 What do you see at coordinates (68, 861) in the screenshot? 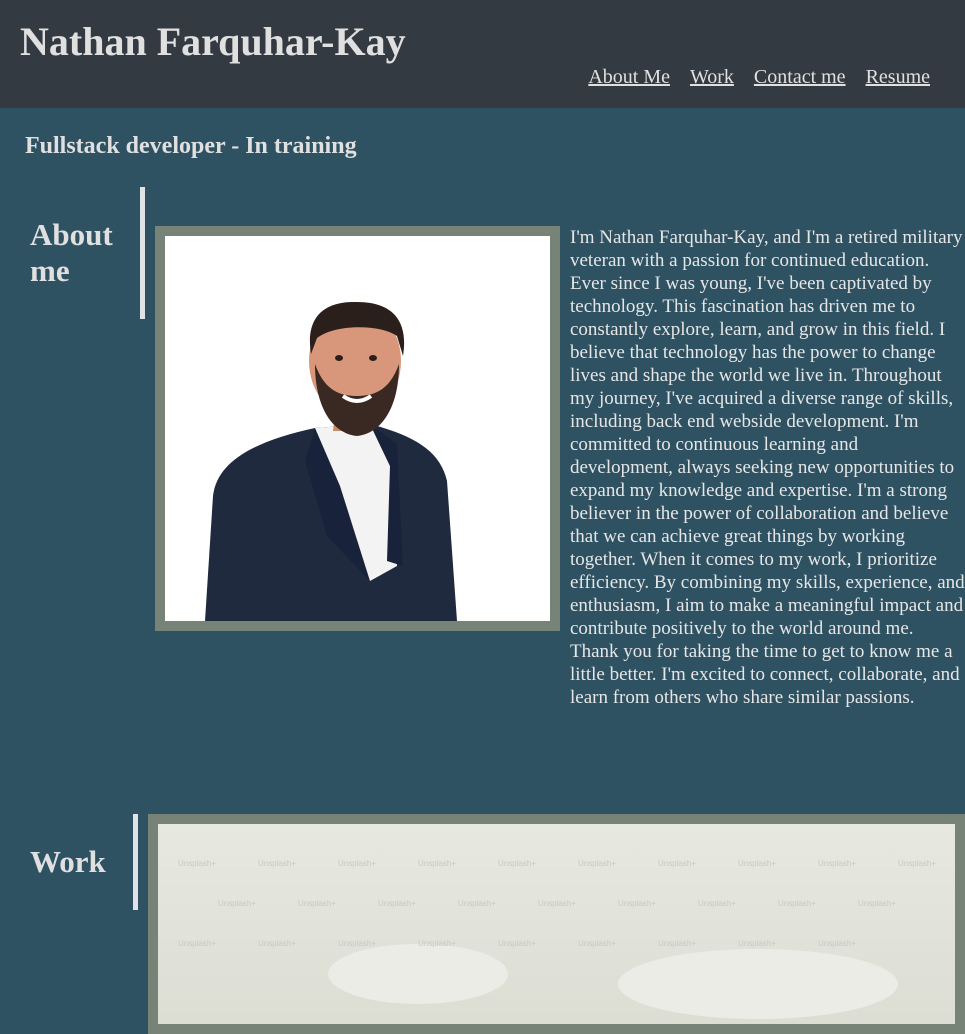
I see `work-heading: Work` at bounding box center [68, 861].